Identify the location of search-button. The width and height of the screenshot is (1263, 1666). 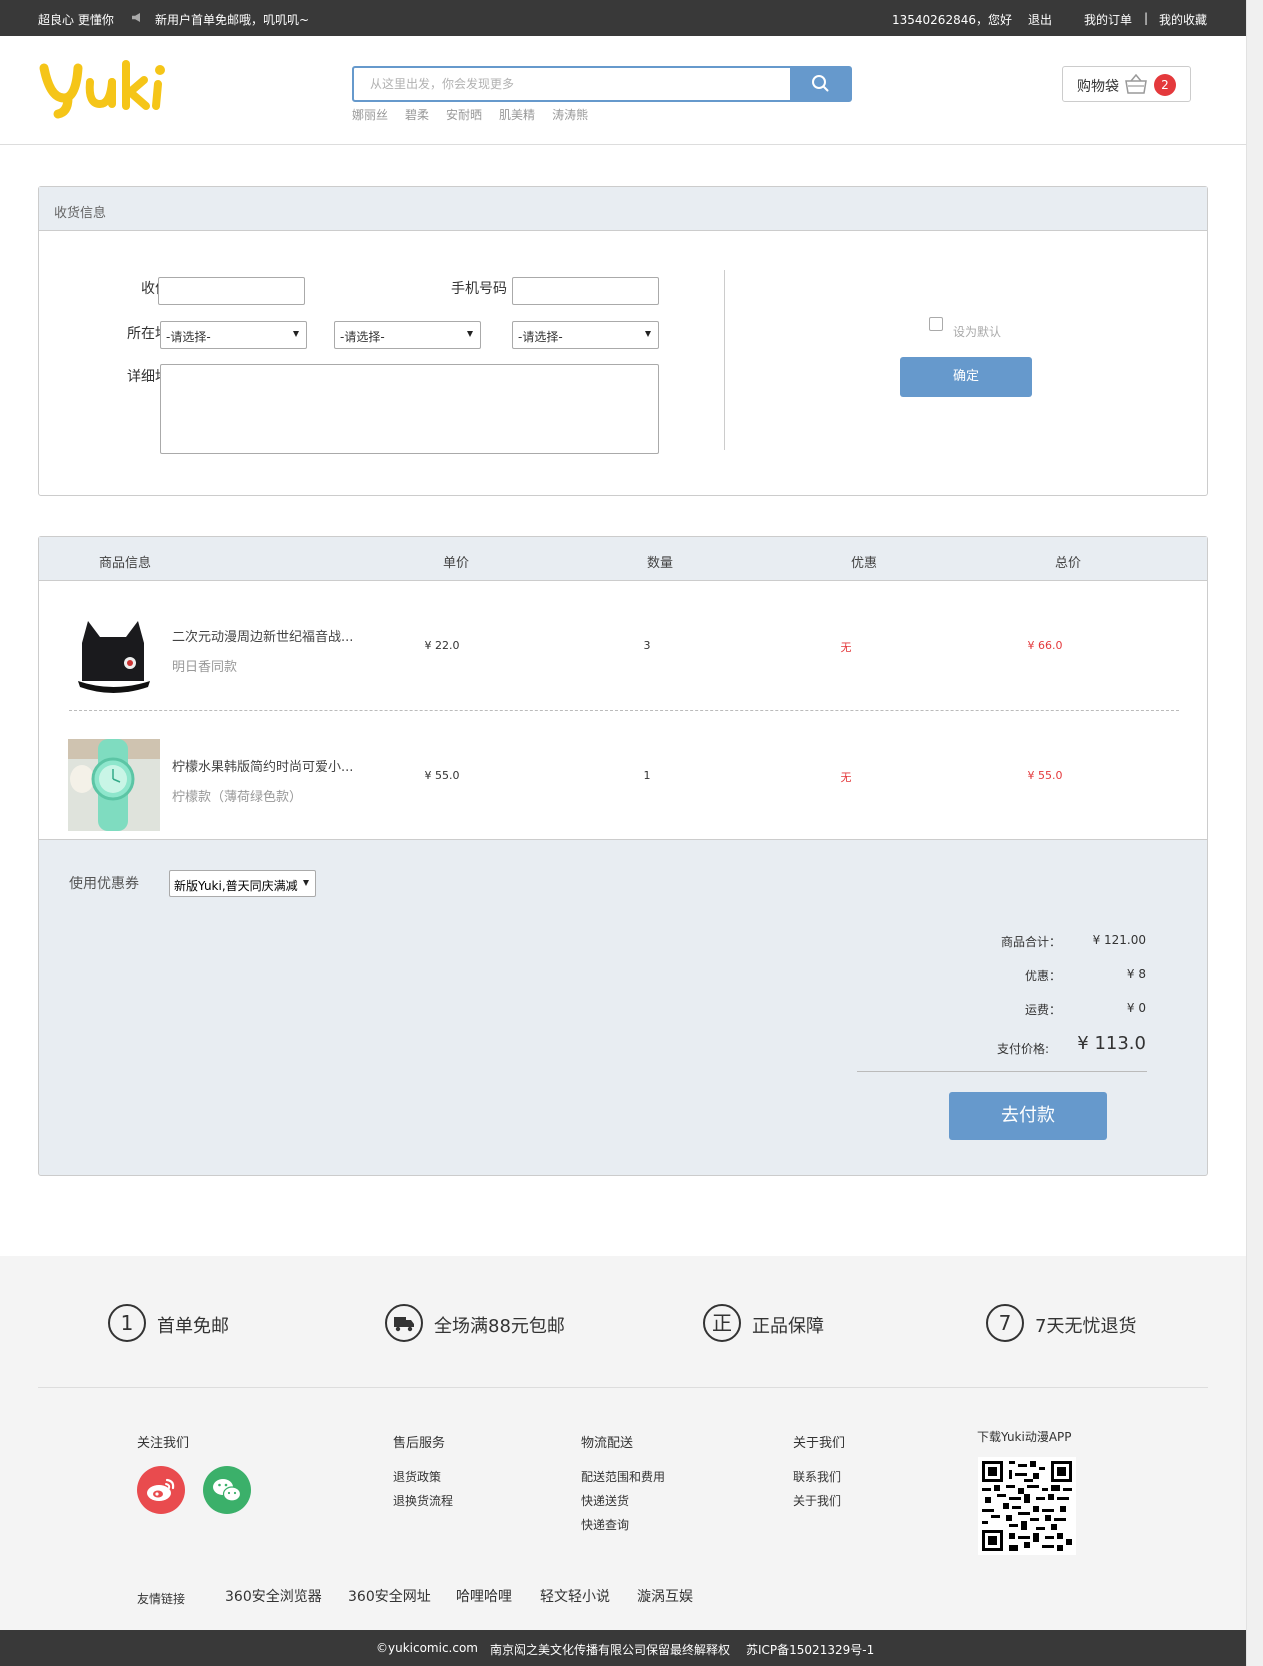
(820, 84).